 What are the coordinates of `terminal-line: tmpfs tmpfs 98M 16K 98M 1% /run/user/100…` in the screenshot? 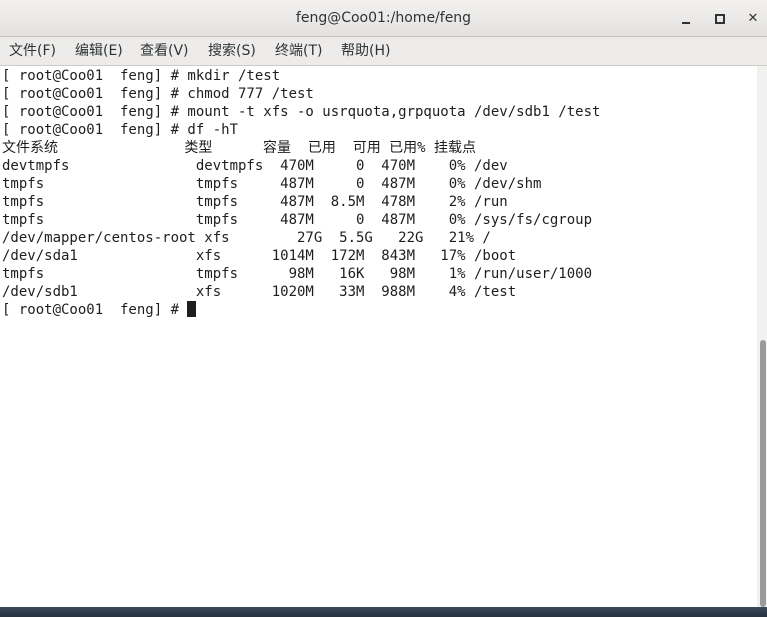 It's located at (297, 274).